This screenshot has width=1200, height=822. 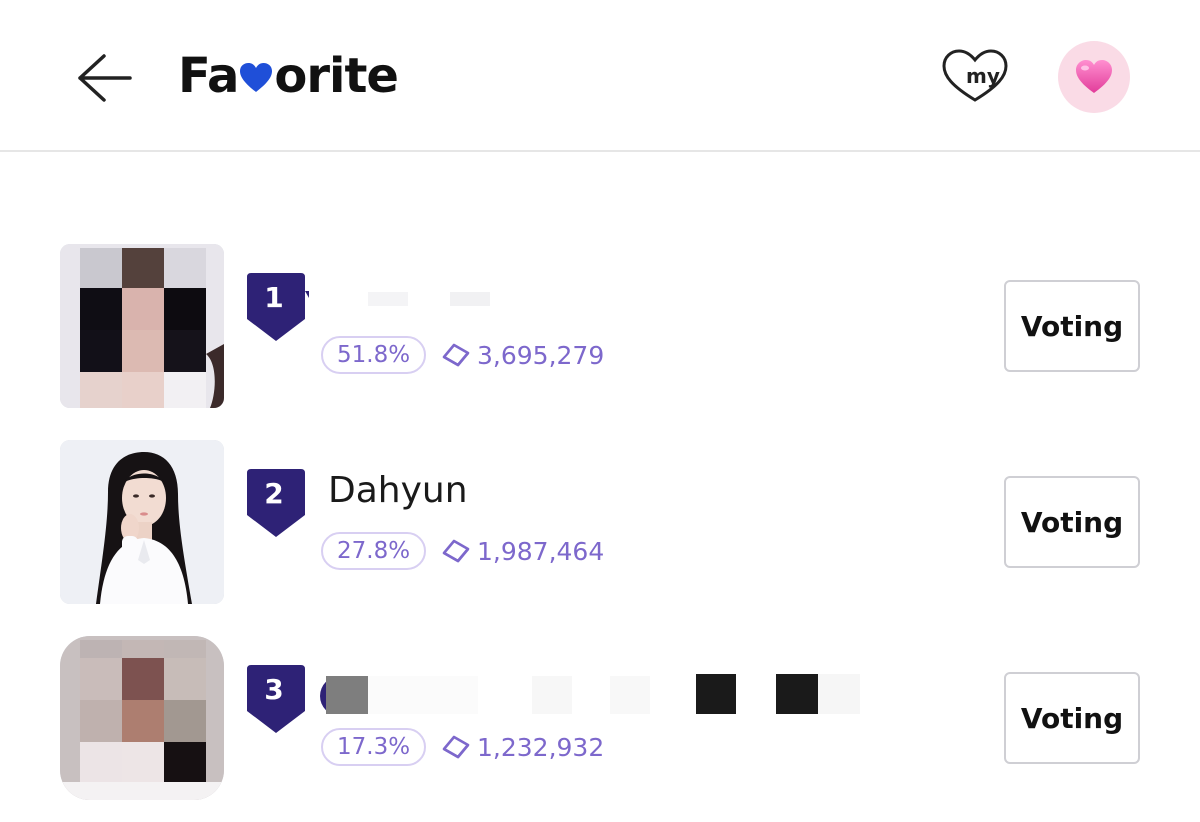 I want to click on rank-badge: 1, so click(x=285, y=307).